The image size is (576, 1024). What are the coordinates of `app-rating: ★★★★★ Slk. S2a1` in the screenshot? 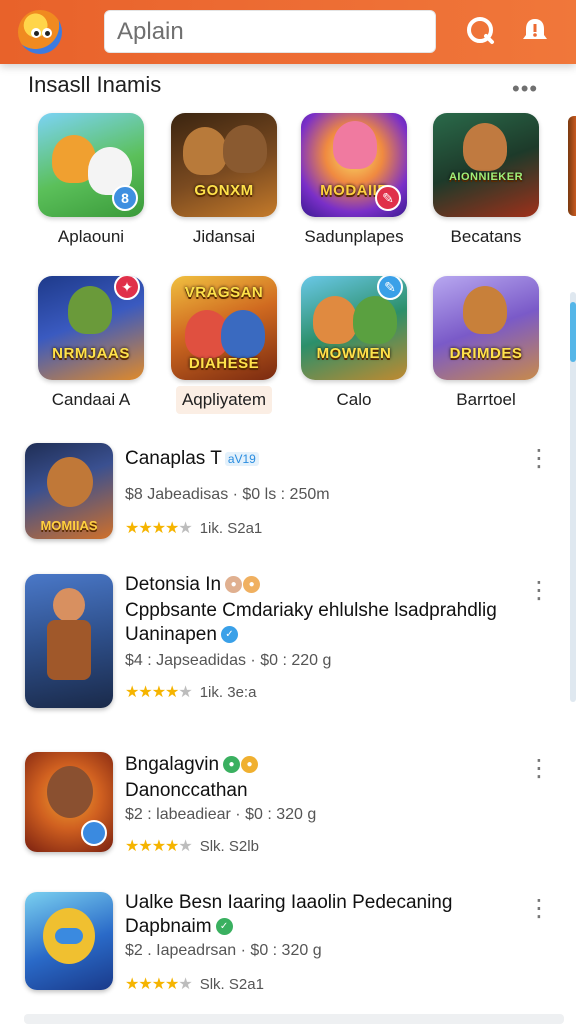 It's located at (194, 984).